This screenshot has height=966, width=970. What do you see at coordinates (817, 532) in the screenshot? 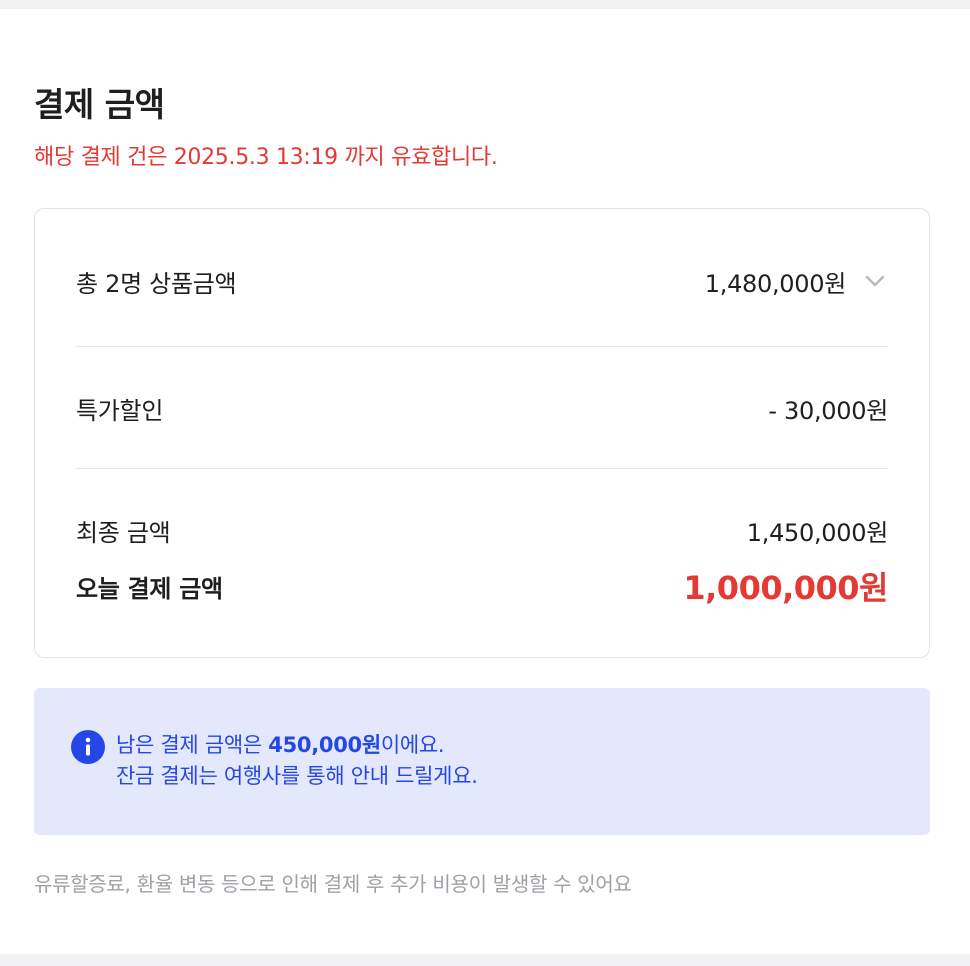
I see `final-amount-value: 1,450,000원` at bounding box center [817, 532].